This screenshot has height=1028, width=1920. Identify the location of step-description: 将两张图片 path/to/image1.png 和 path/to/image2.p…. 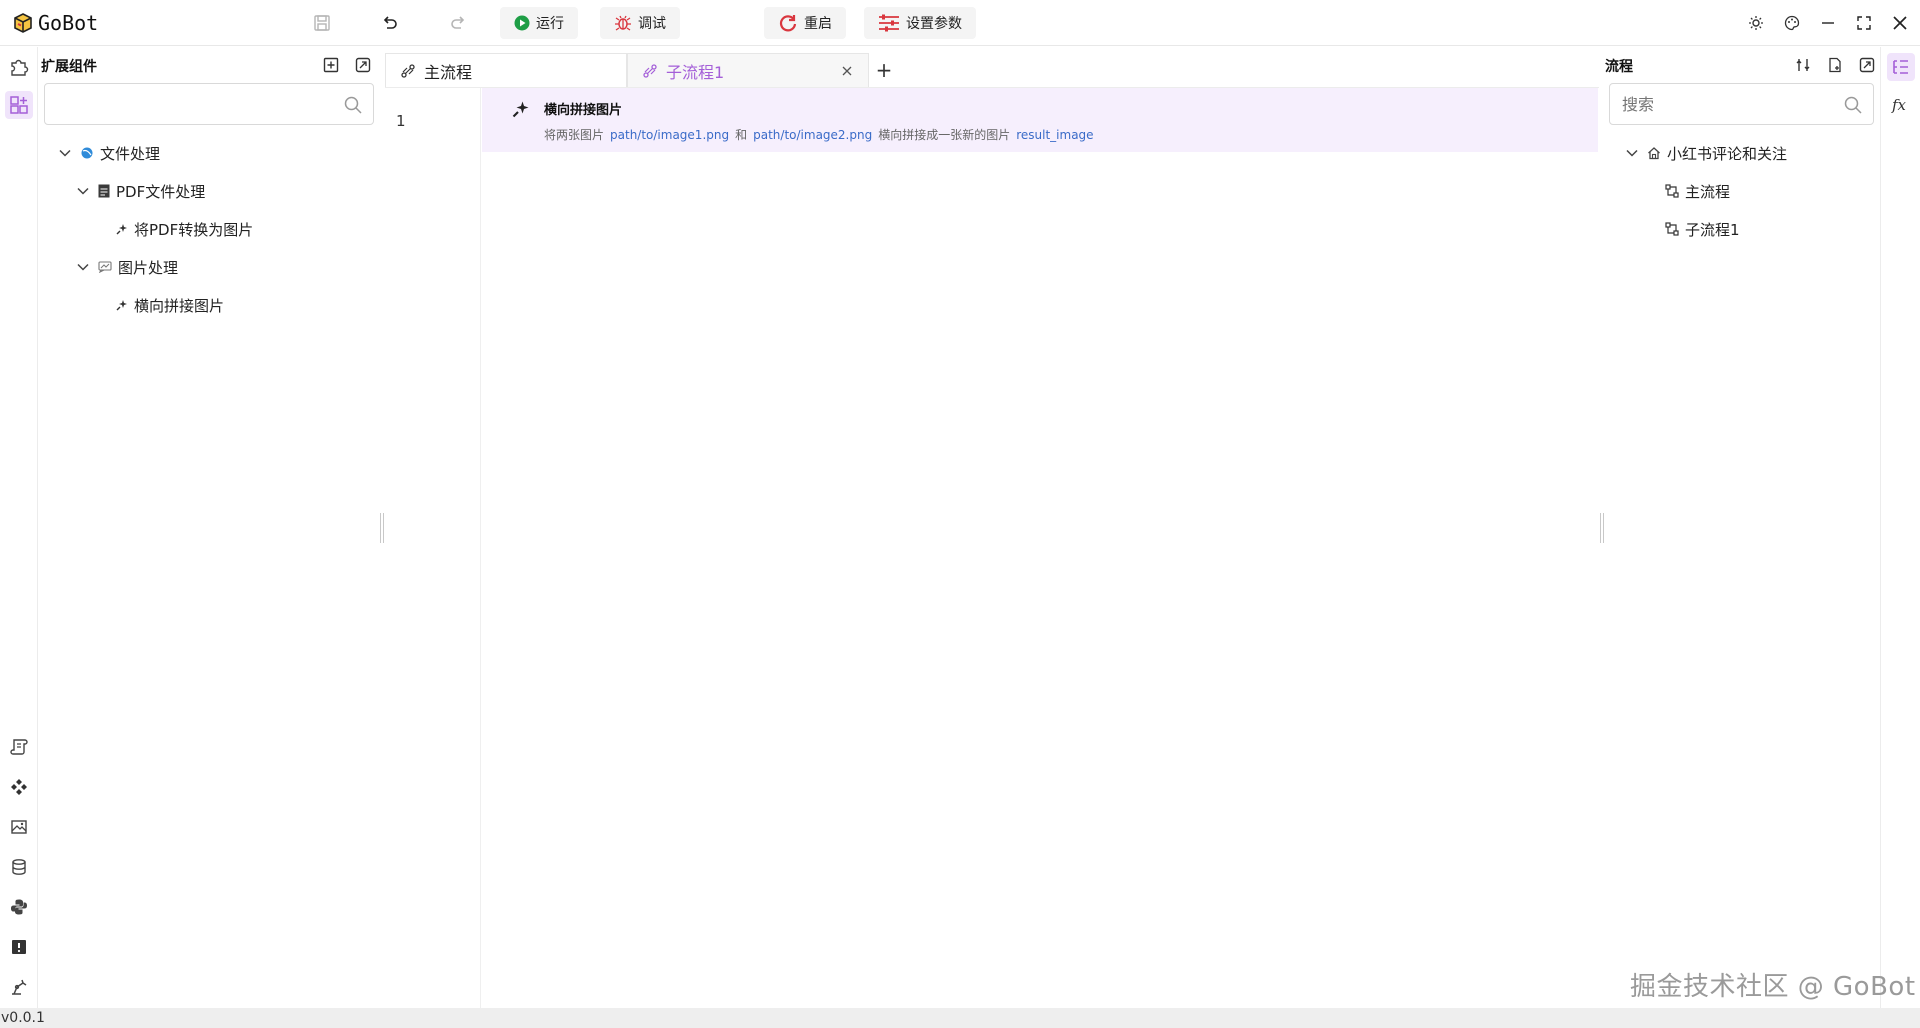
(822, 134).